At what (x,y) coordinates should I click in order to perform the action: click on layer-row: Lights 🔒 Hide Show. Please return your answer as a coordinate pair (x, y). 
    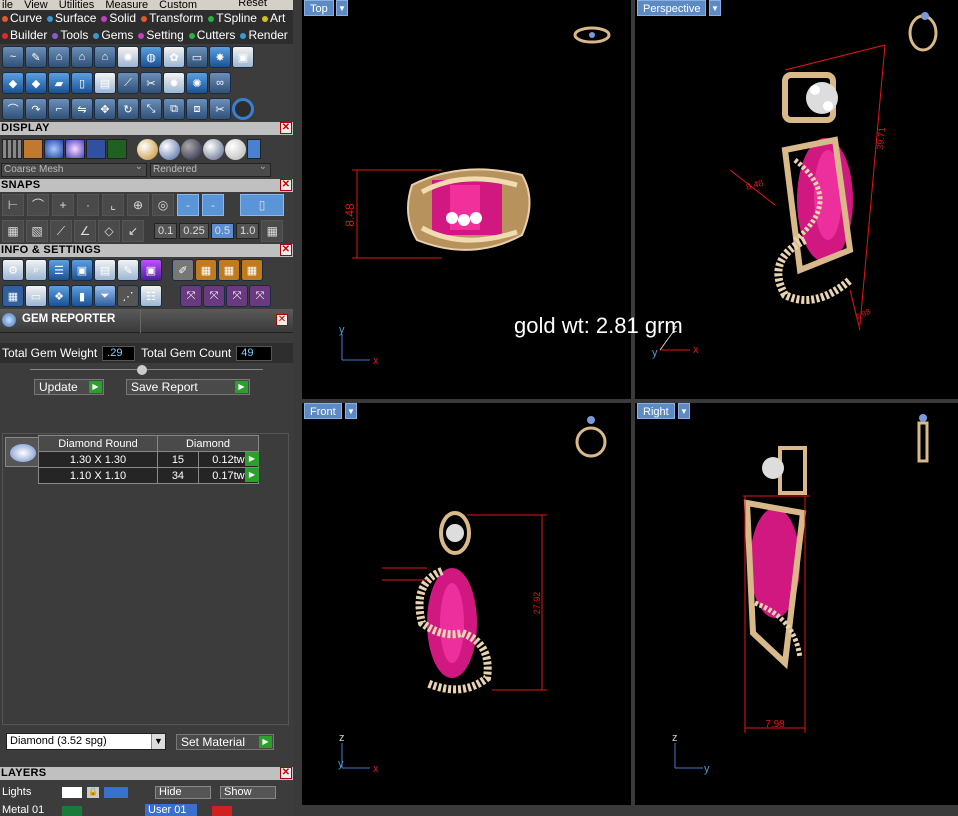
    Looking at the image, I should click on (146, 793).